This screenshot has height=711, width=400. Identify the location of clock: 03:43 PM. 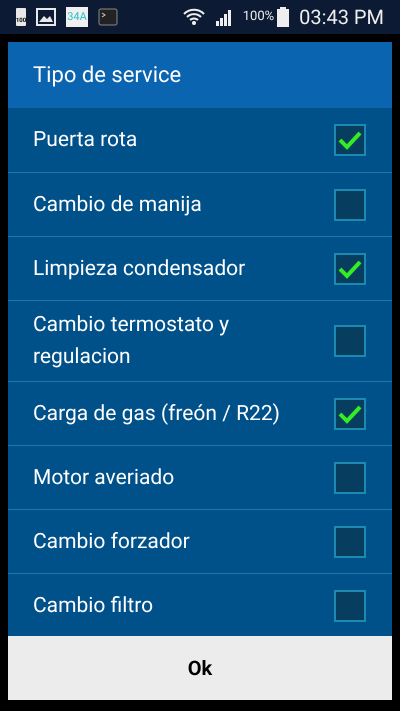
(341, 17).